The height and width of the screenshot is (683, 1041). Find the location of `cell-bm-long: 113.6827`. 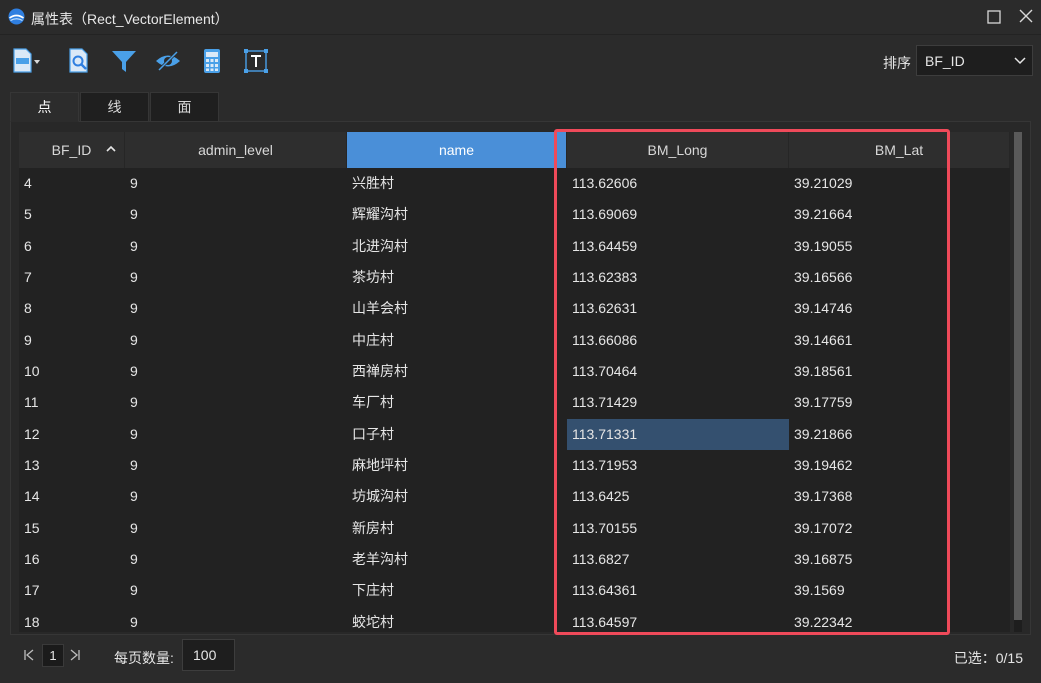

cell-bm-long: 113.6827 is located at coordinates (678, 559).